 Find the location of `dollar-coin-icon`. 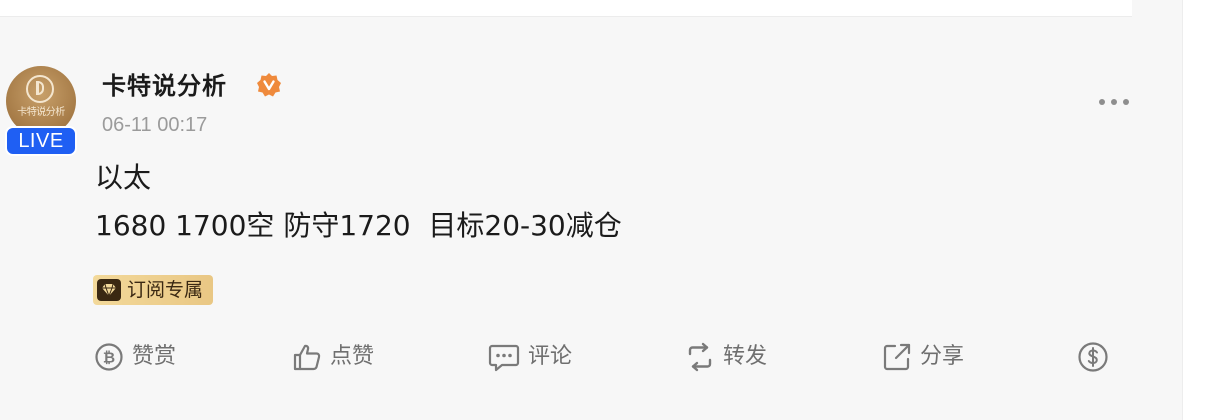

dollar-coin-icon is located at coordinates (1093, 357).